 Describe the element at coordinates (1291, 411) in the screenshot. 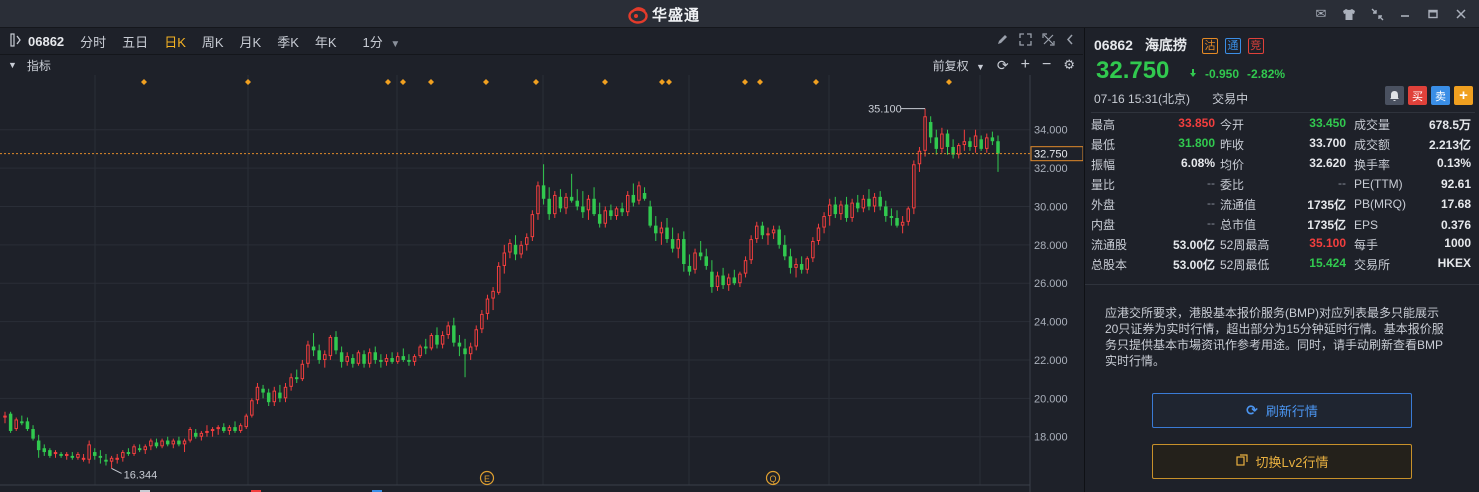

I see `refresh-quote-label: 刷新行情` at that location.